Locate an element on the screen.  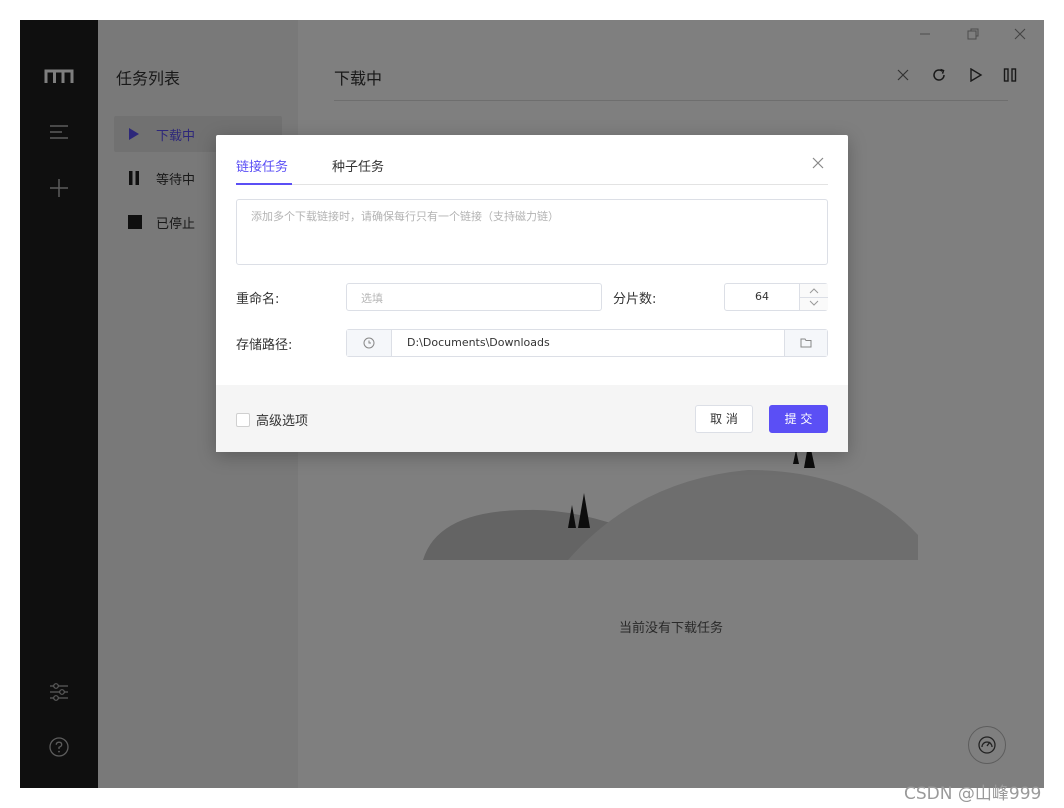
slices-value: 64 is located at coordinates (762, 296).